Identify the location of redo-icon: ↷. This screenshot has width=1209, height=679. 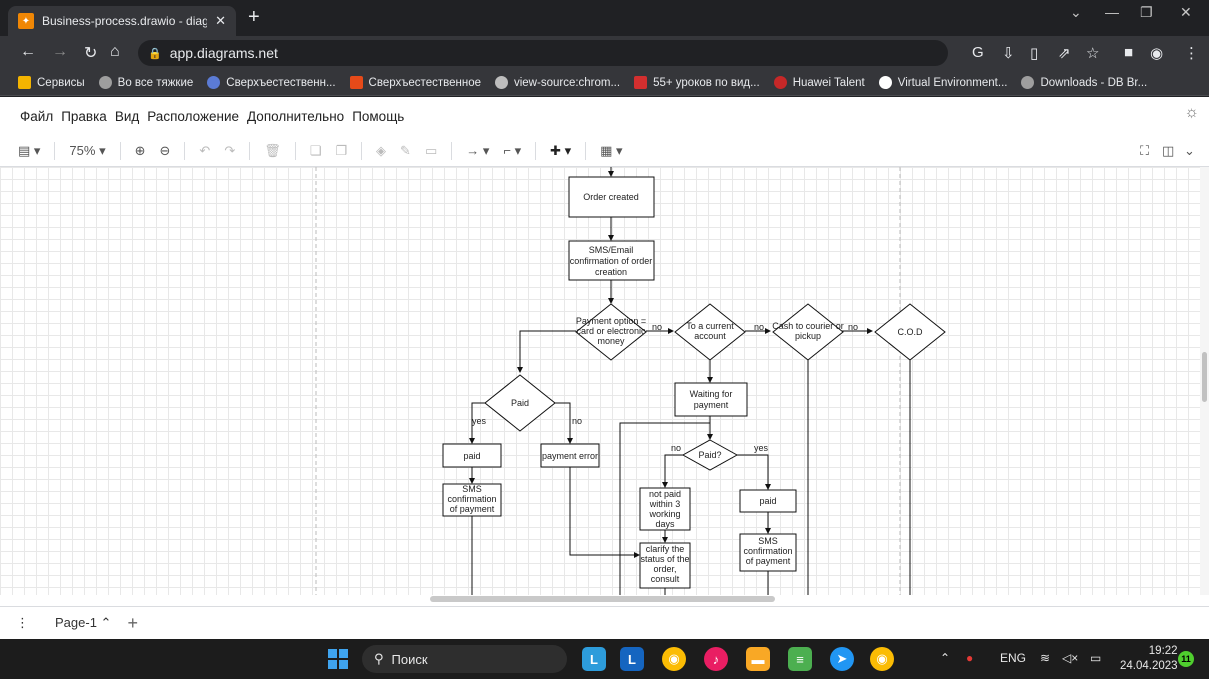
(229, 151).